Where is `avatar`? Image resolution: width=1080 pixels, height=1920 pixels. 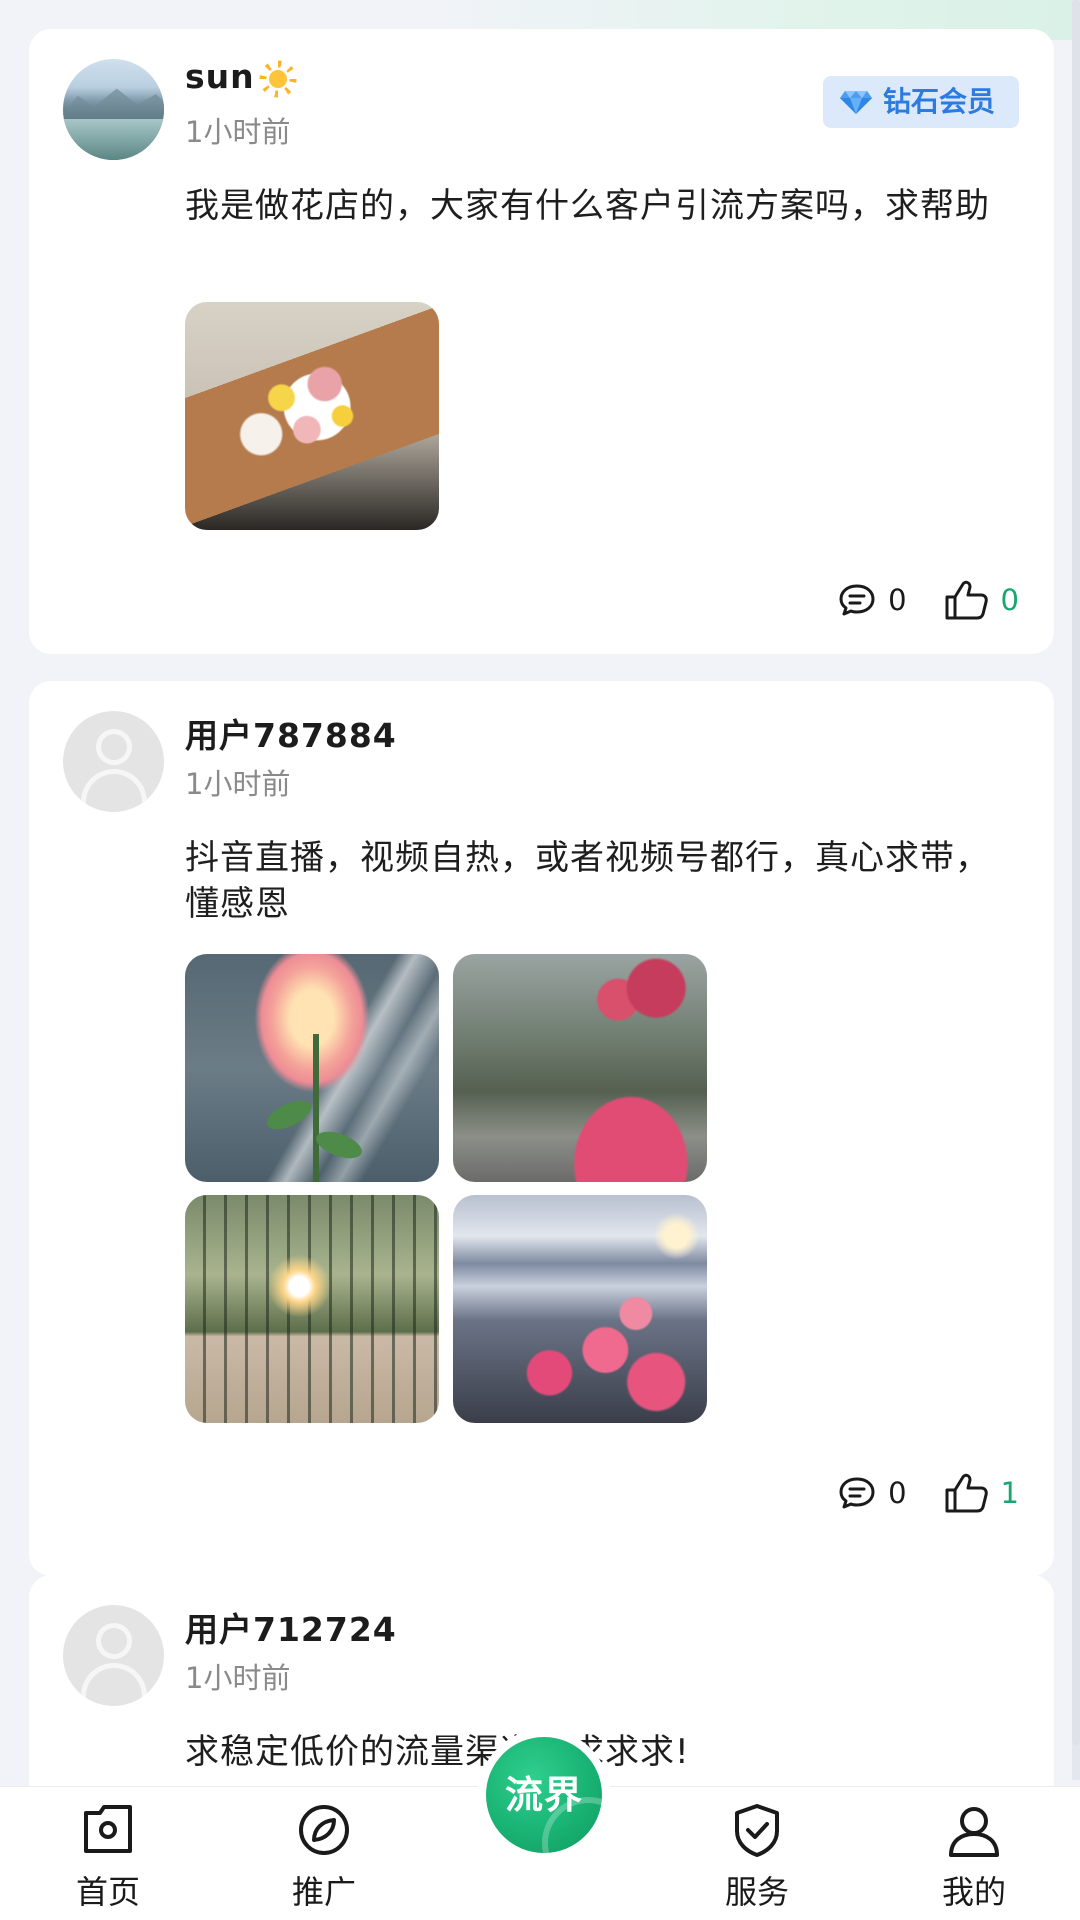 avatar is located at coordinates (113, 109).